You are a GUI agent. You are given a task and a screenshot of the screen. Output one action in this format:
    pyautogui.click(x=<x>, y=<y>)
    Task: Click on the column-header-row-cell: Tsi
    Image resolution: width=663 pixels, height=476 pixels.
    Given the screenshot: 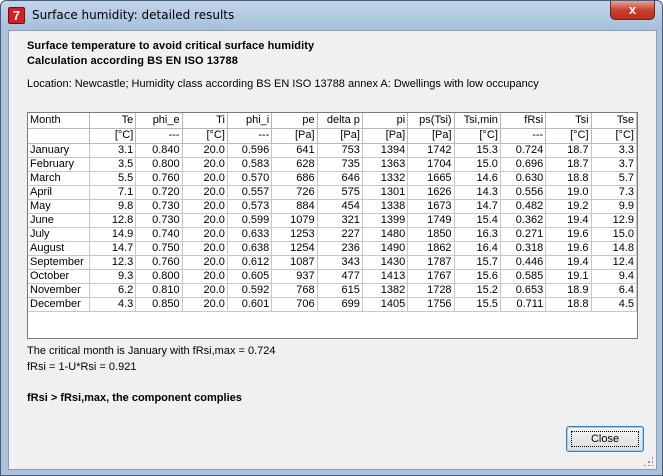 What is the action you would take?
    pyautogui.click(x=568, y=121)
    